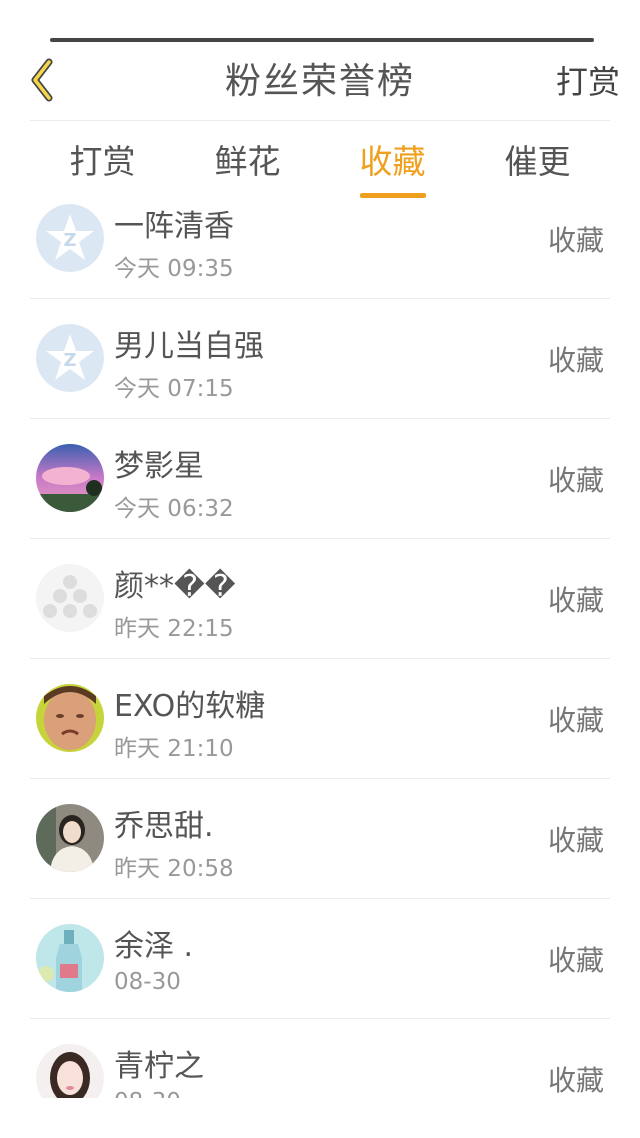  Describe the element at coordinates (174, 226) in the screenshot. I see `fan-name: 一阵清香` at that location.